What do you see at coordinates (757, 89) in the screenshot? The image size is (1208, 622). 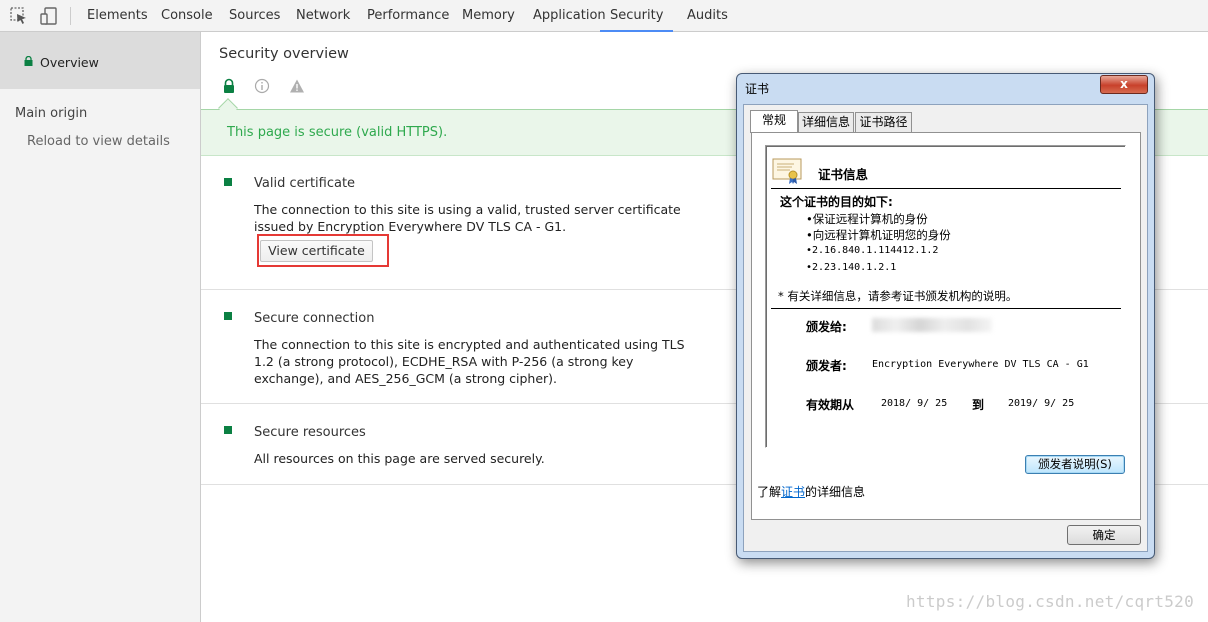 I see `dialog-title: 证书` at bounding box center [757, 89].